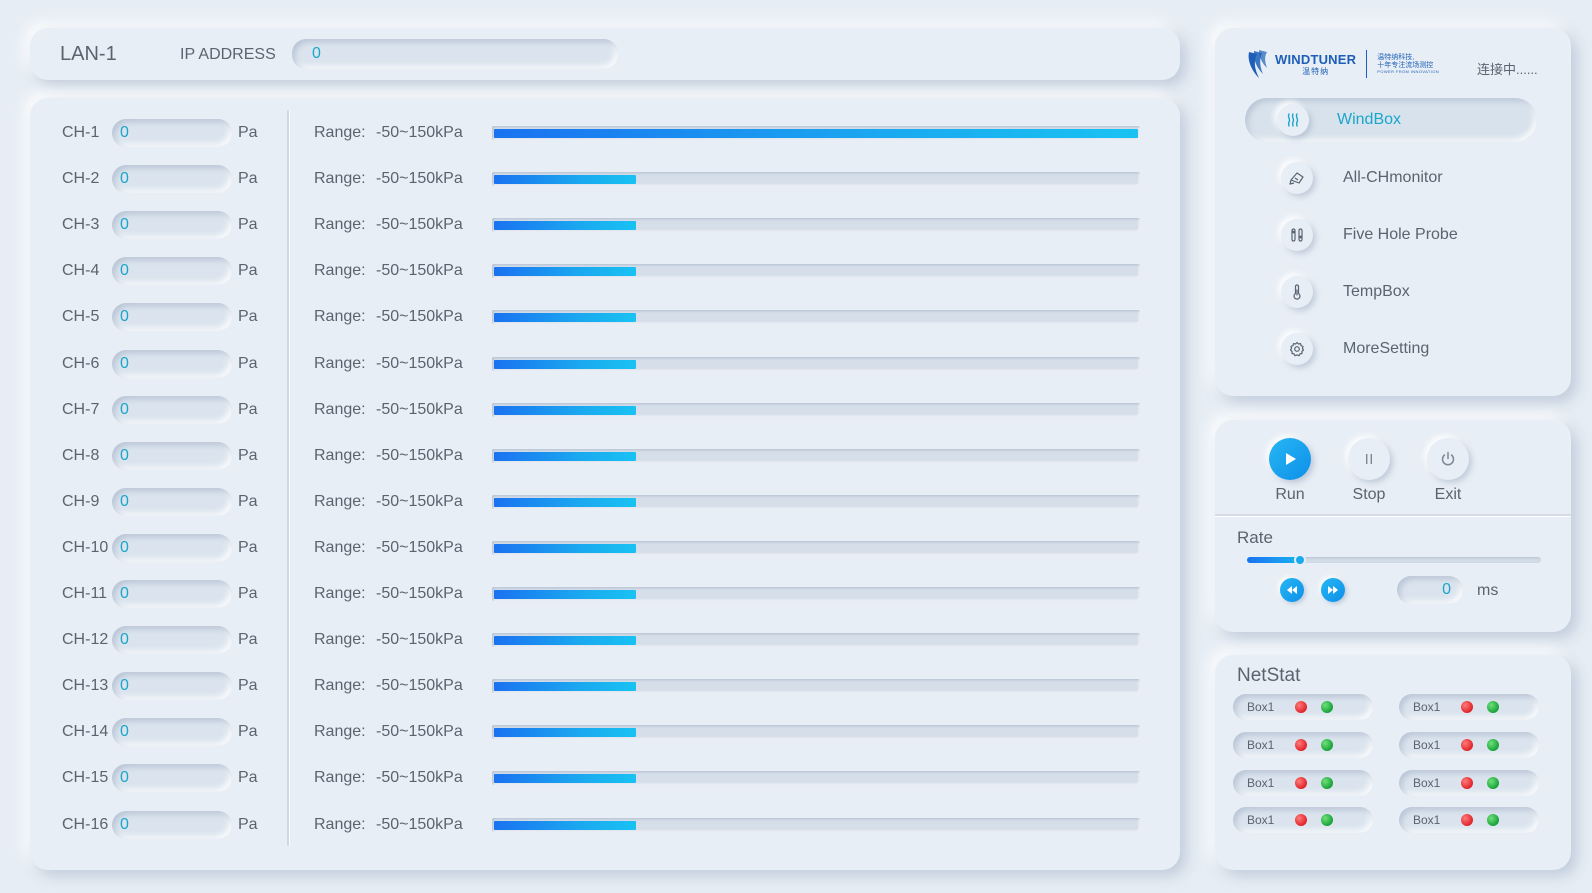 This screenshot has width=1592, height=893. What do you see at coordinates (1333, 590) in the screenshot?
I see `rate-increase-button` at bounding box center [1333, 590].